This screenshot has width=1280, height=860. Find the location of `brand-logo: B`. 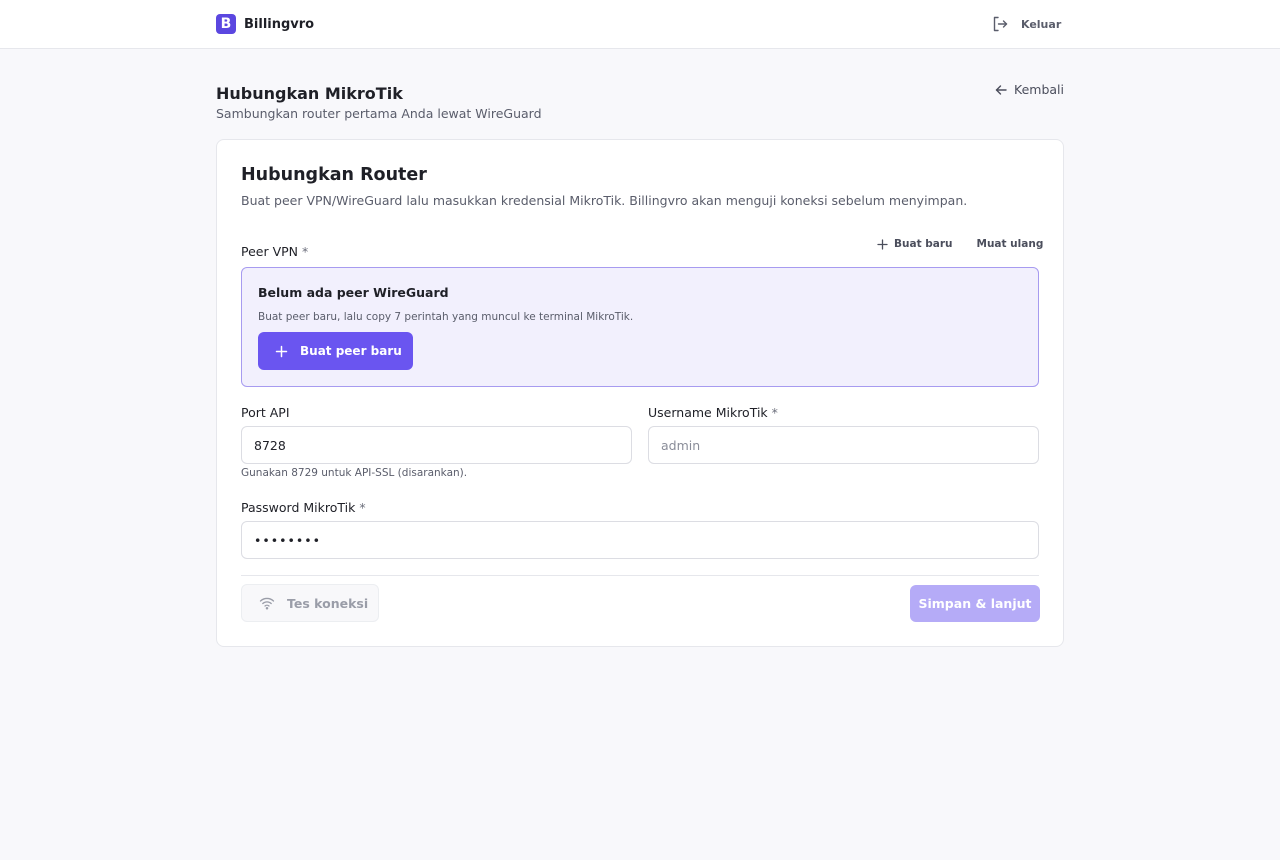

brand-logo: B is located at coordinates (226, 24).